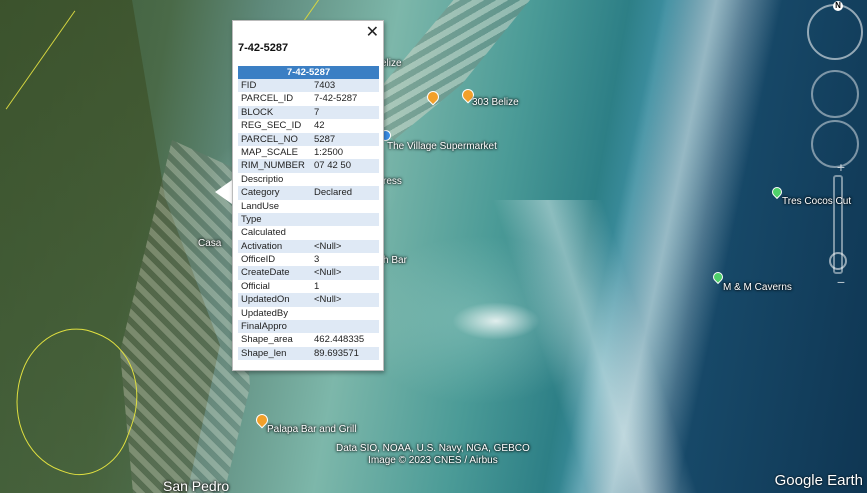 Image resolution: width=867 pixels, height=493 pixels. I want to click on table-row: FinalAppro, so click(308, 327).